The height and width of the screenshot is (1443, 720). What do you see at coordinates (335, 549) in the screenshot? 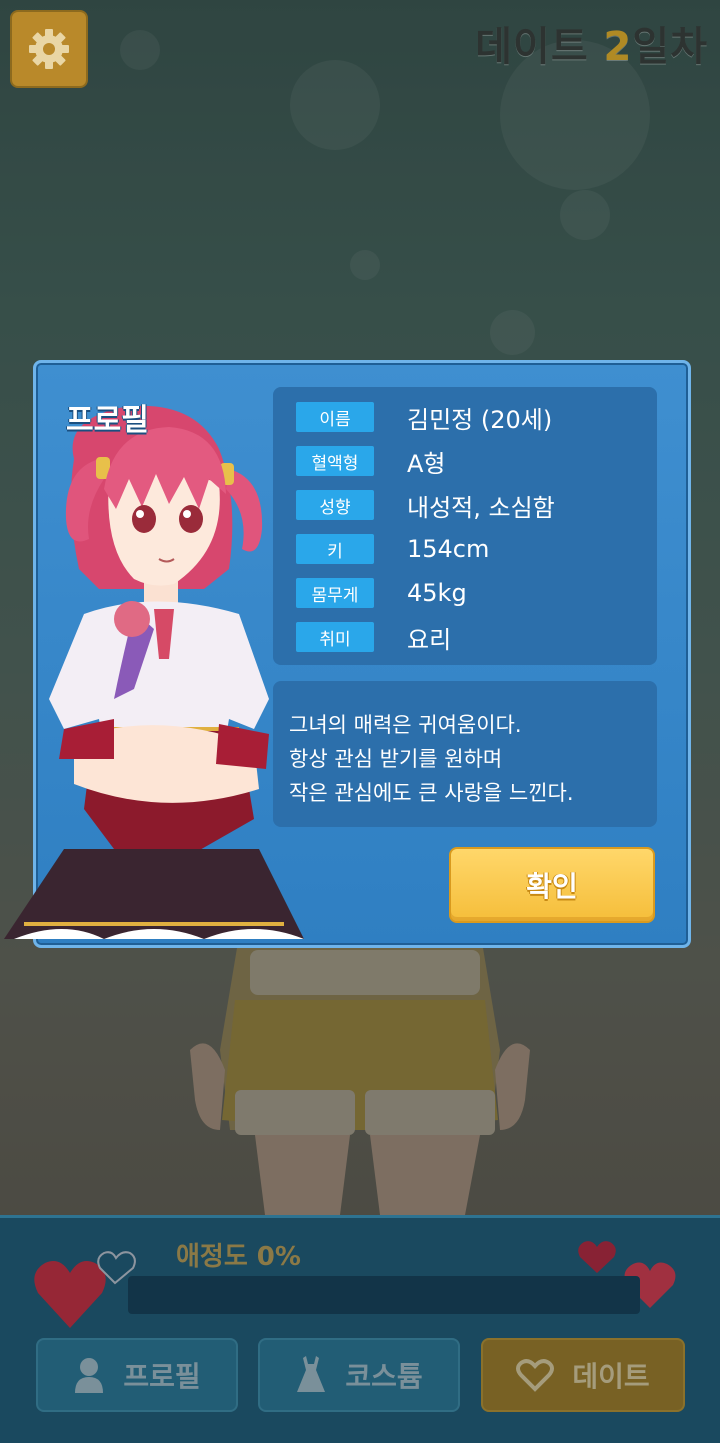
I see `info-label: 키` at bounding box center [335, 549].